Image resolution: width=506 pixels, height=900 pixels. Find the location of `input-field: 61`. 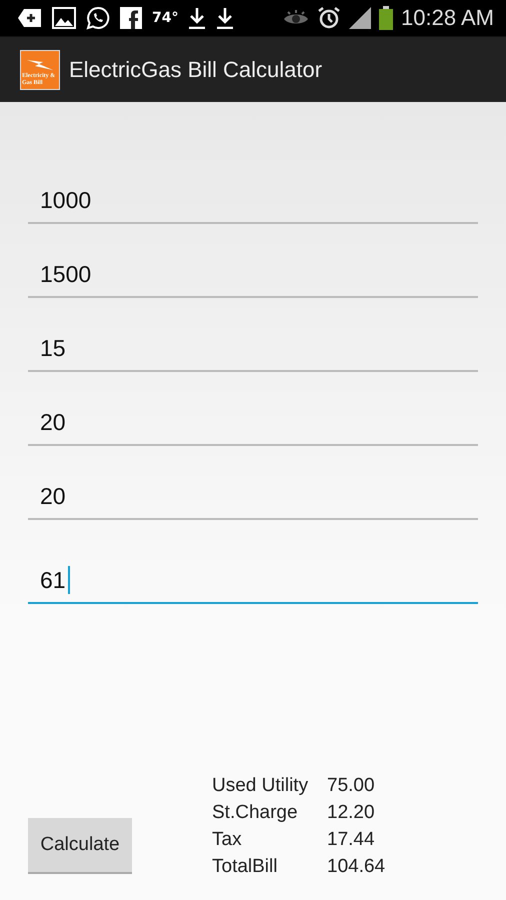

input-field: 61 is located at coordinates (253, 581).